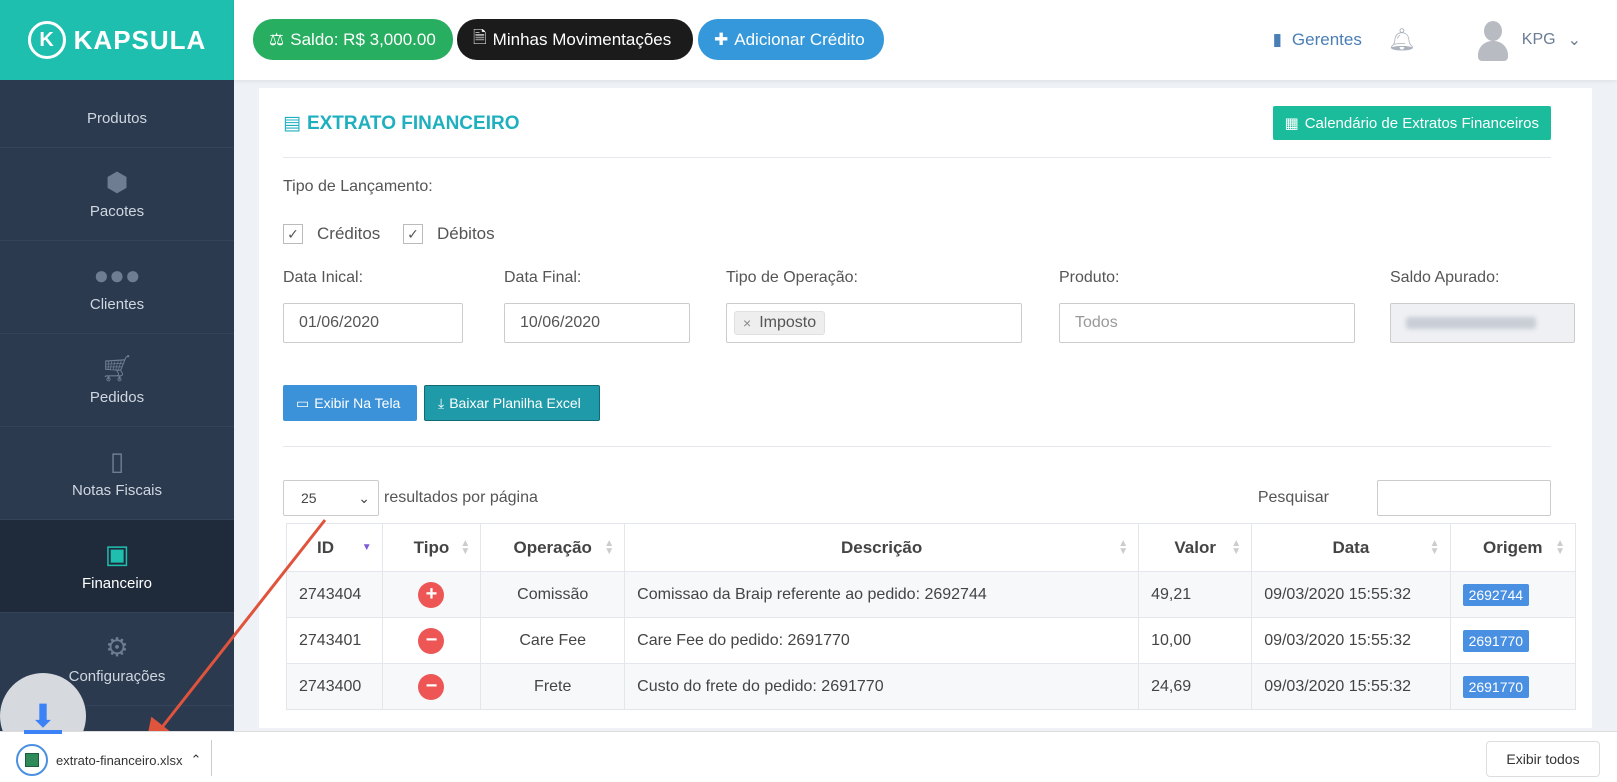 This screenshot has width=1617, height=782. What do you see at coordinates (1421, 123) in the screenshot?
I see `calendar-button-label: Calendário de Extratos Financeiros` at bounding box center [1421, 123].